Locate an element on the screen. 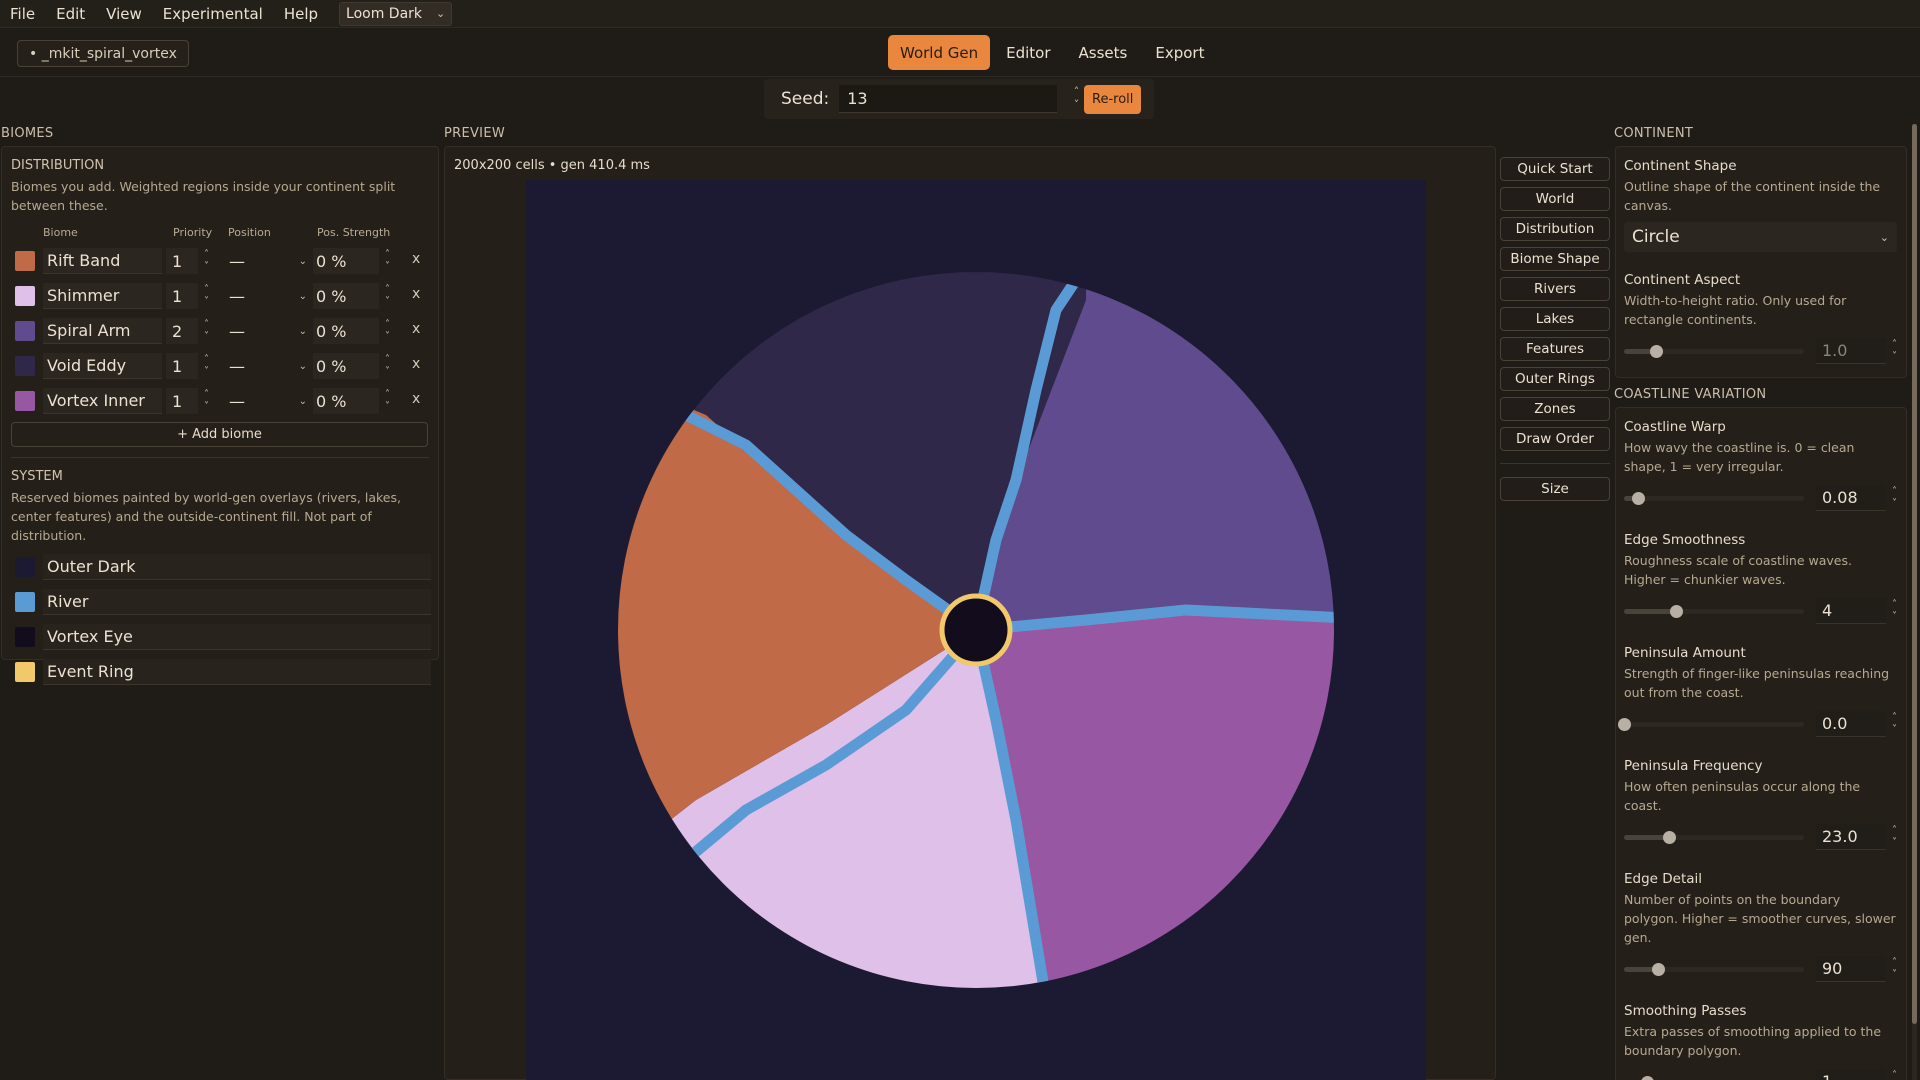  peninsula-frequency-slider: 23.0 ˄ ˅ is located at coordinates (1761, 836).